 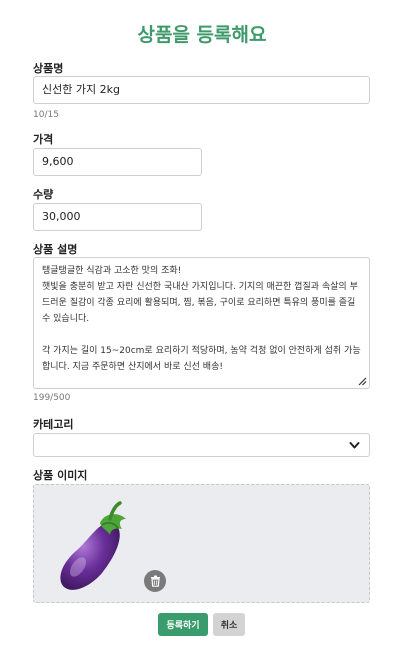 What do you see at coordinates (201, 543) in the screenshot?
I see `image-upload-area` at bounding box center [201, 543].